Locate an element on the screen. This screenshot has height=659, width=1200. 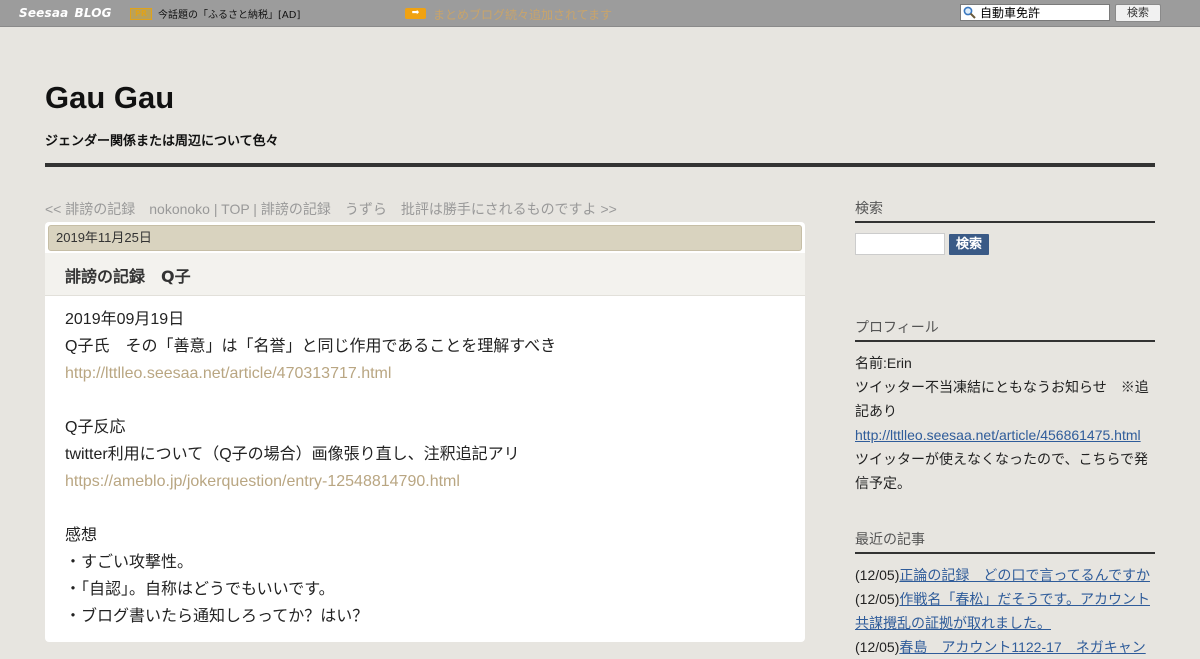
prev-article-link: << 誹謗の記録 nokonoko is located at coordinates (127, 209).